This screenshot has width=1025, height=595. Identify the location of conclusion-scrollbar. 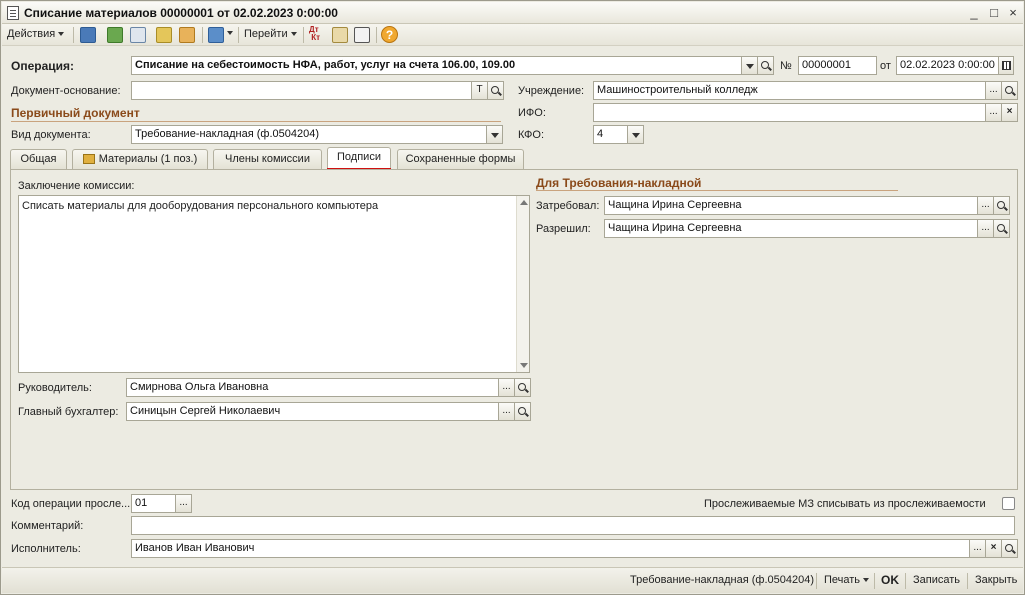
(522, 284).